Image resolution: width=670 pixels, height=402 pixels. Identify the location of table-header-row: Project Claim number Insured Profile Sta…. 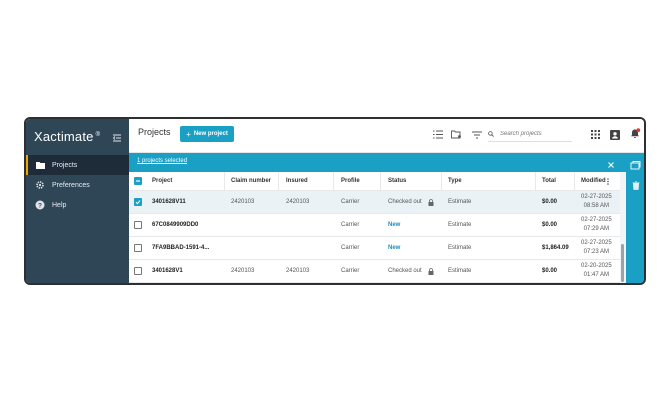
(374, 181).